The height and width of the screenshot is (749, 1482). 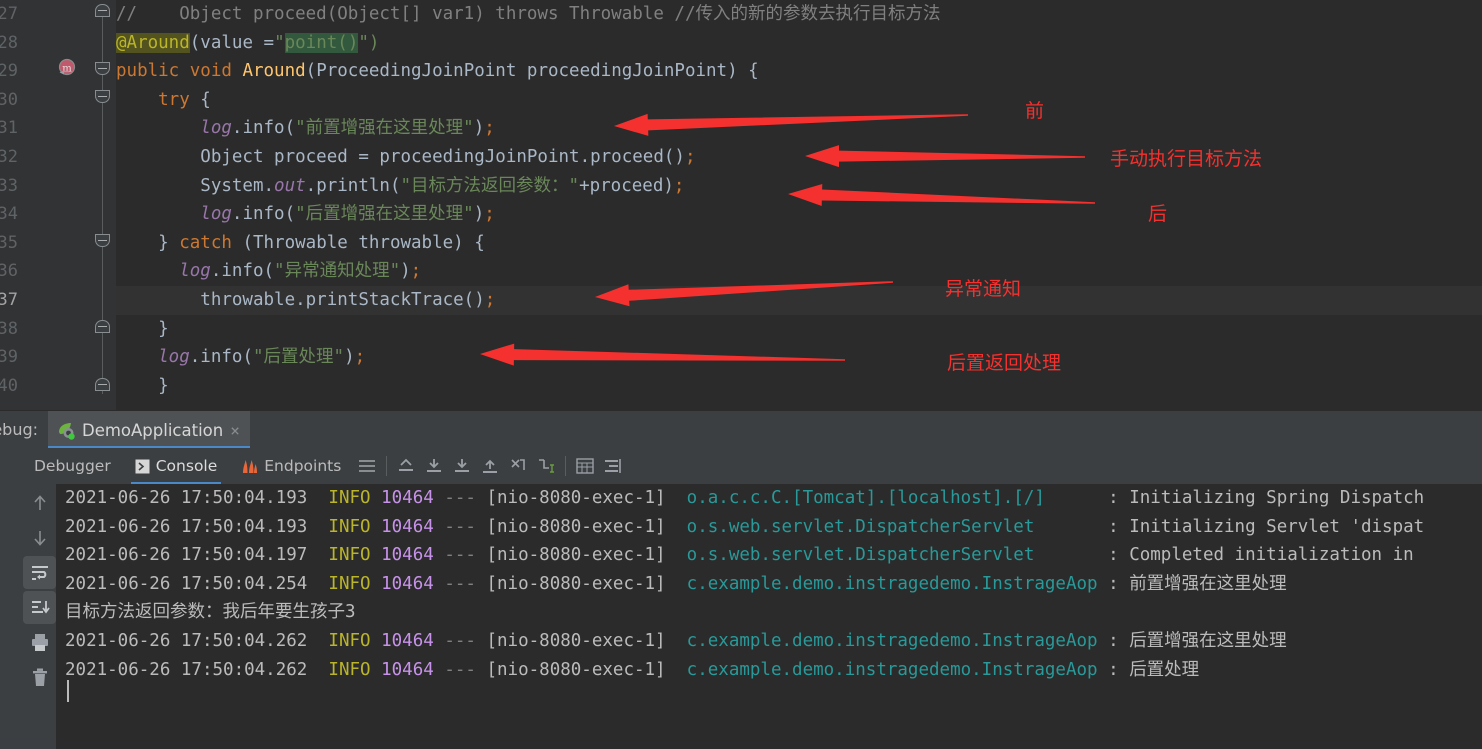 I want to click on code-line: log.info("后置增强在这里处理");, so click(x=305, y=214).